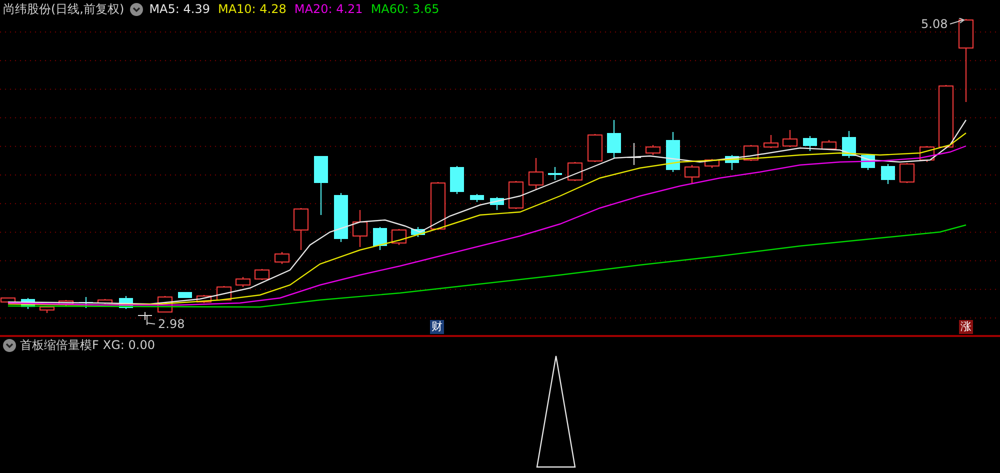 Image resolution: width=1000 pixels, height=473 pixels. I want to click on stock-title: 尚纬股份(日线,前复权), so click(63, 9).